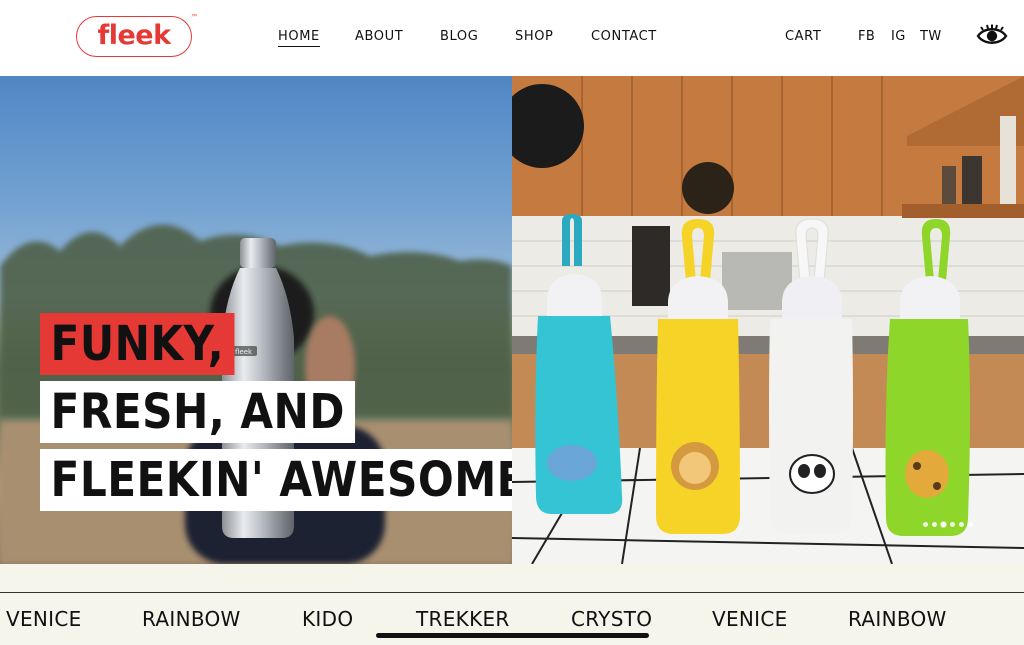 This screenshot has width=1024, height=645. I want to click on logo-trademark: ™, so click(194, 17).